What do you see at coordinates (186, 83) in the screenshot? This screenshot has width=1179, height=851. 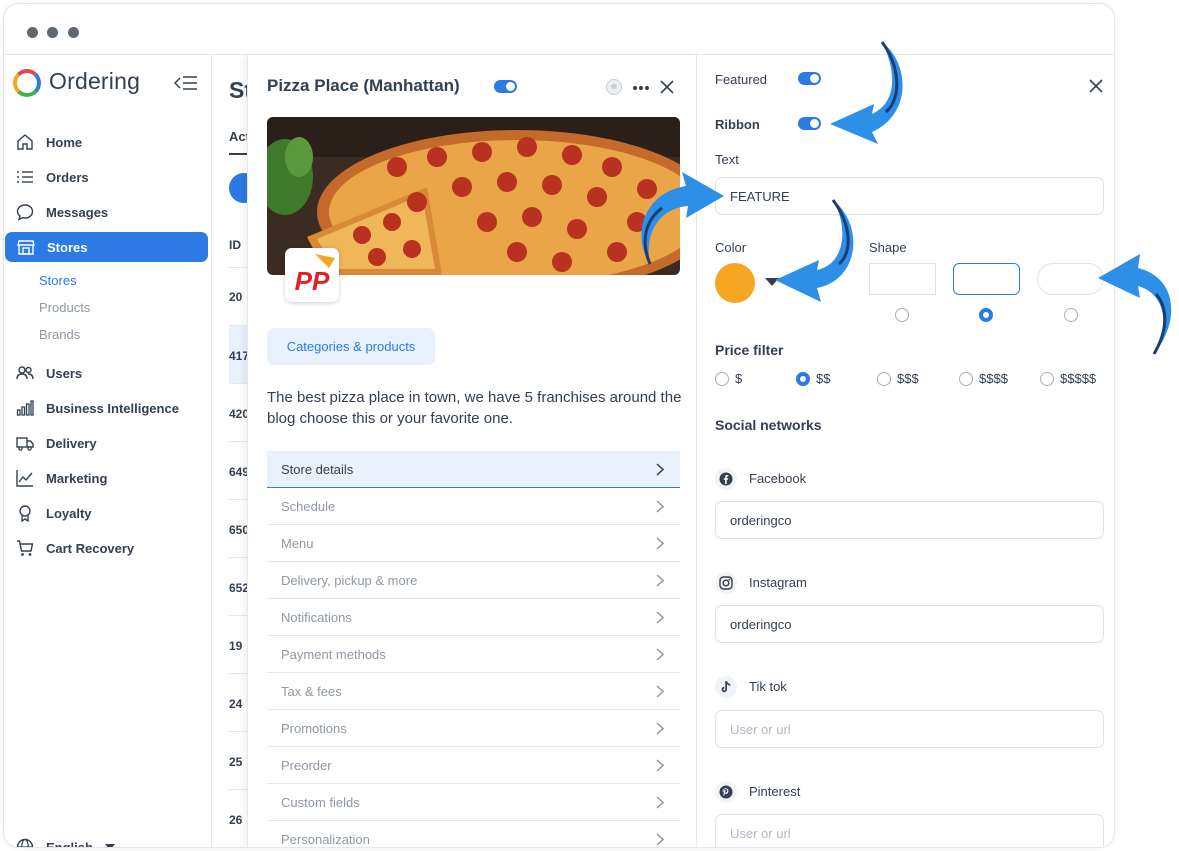 I see `collapse-sidebar-icon` at bounding box center [186, 83].